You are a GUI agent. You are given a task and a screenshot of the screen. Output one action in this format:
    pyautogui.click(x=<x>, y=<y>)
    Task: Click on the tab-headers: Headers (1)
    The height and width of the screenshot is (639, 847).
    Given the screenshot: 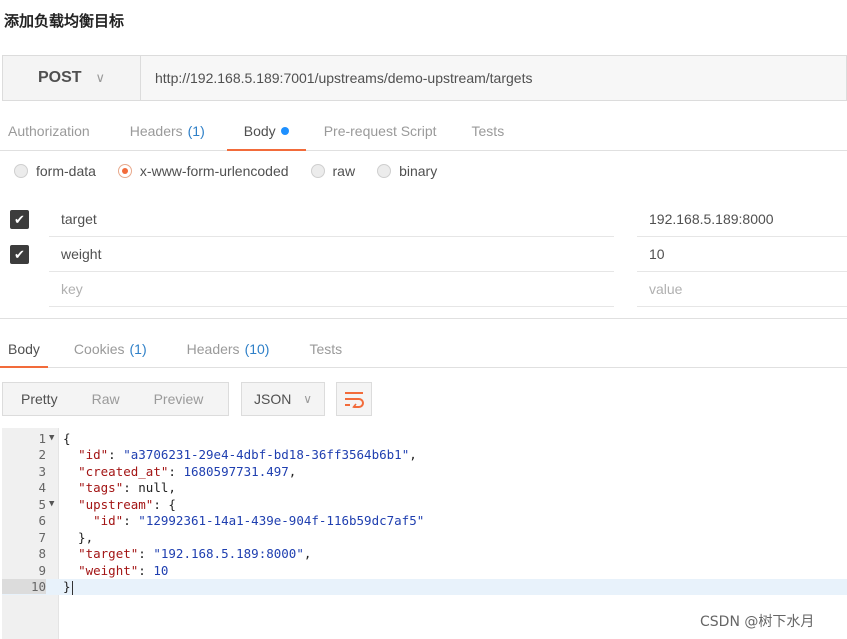 What is the action you would take?
    pyautogui.click(x=167, y=130)
    